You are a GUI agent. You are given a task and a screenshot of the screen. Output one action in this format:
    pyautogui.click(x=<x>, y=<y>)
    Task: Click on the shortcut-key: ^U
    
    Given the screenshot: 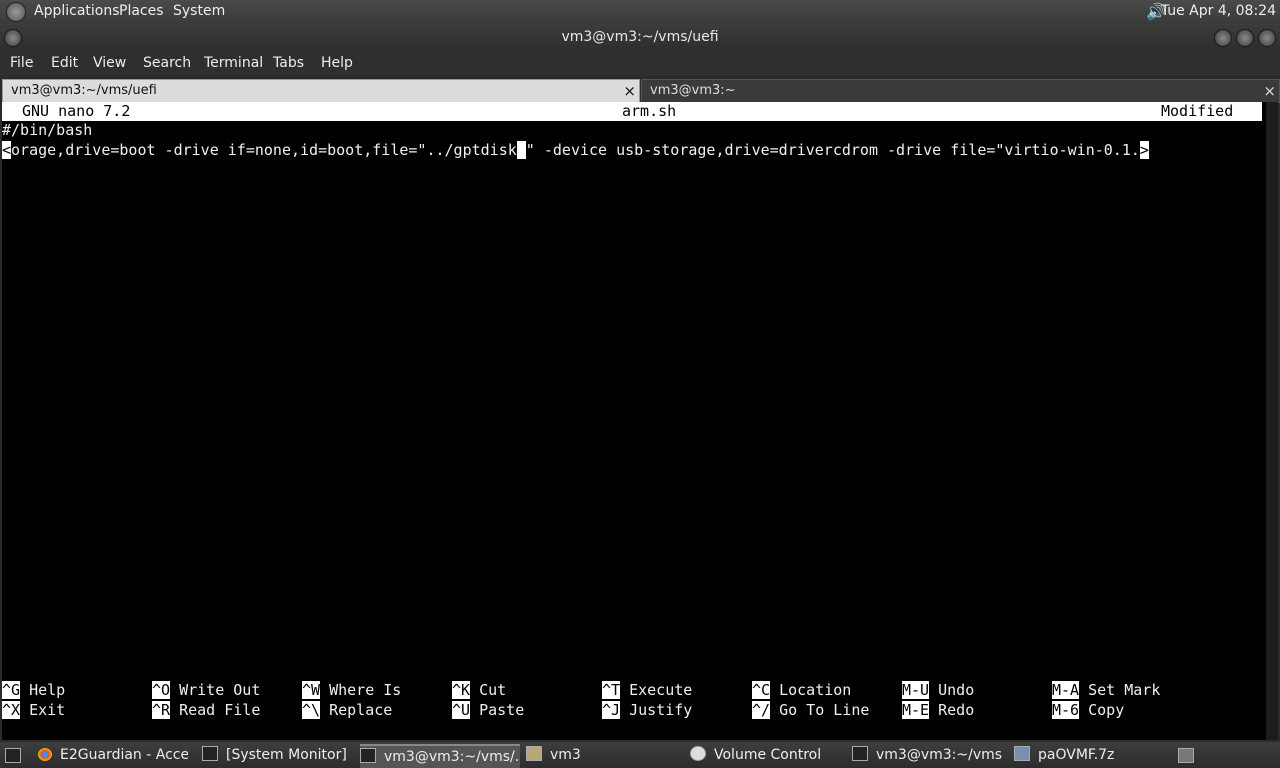 What is the action you would take?
    pyautogui.click(x=461, y=710)
    